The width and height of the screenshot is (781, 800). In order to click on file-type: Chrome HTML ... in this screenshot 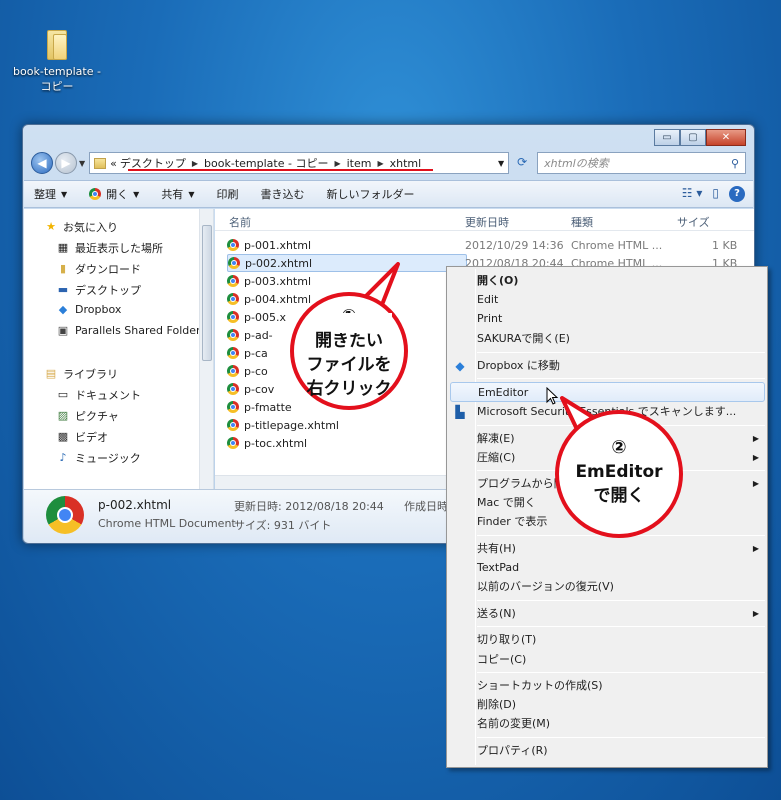, I will do `click(617, 245)`.